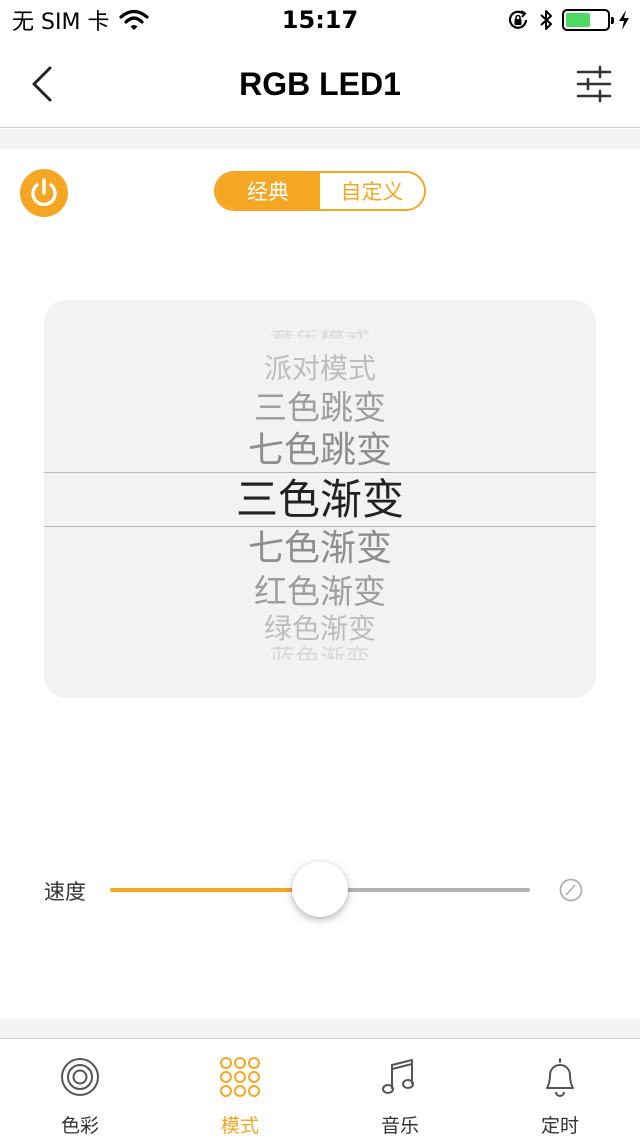 Image resolution: width=640 pixels, height=1136 pixels. I want to click on settings-sliders-button, so click(594, 84).